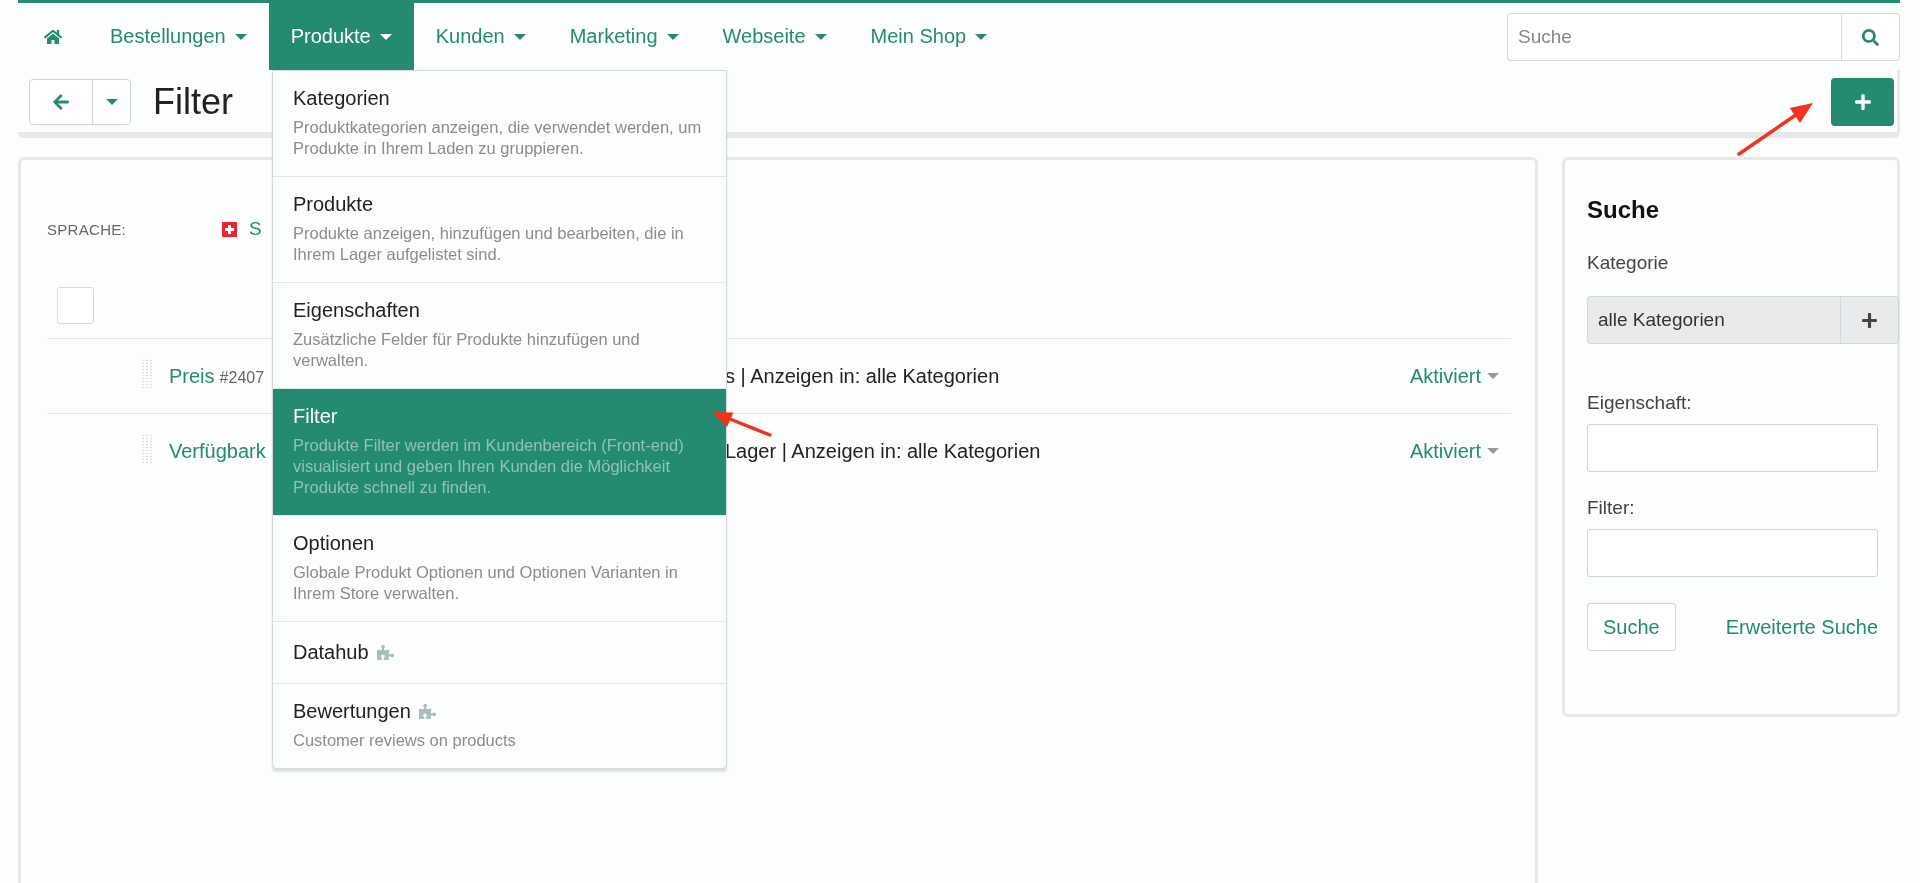  What do you see at coordinates (87, 229) in the screenshot?
I see `language-label: SPRACHE:` at bounding box center [87, 229].